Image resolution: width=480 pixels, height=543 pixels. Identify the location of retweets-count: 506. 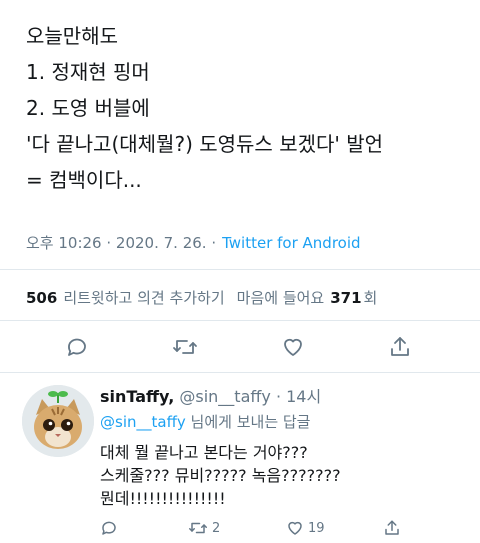
(41, 298).